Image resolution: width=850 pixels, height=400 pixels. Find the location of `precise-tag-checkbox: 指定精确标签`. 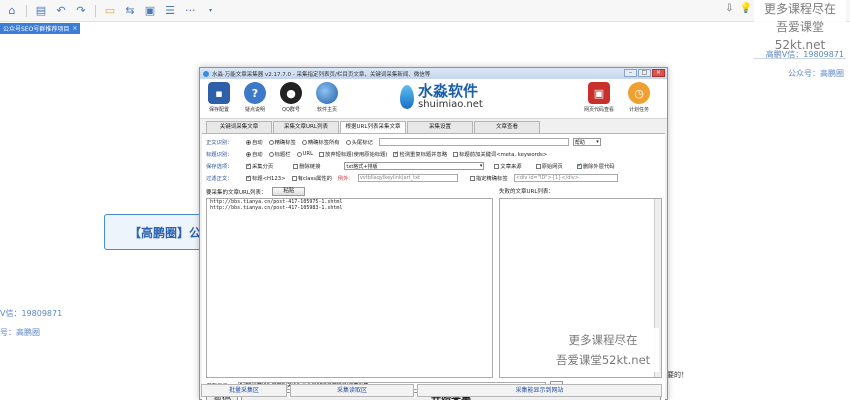

precise-tag-checkbox: 指定精确标签 is located at coordinates (488, 178).